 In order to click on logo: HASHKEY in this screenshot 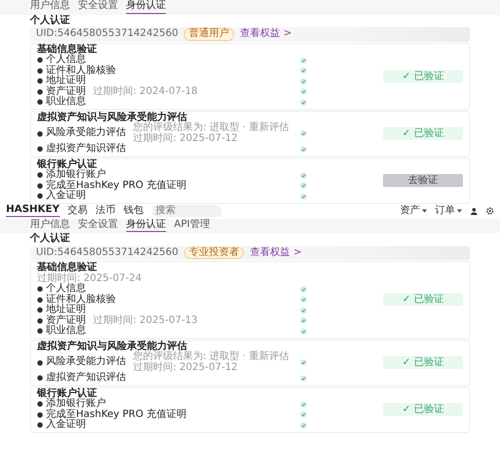, I will do `click(33, 211)`.